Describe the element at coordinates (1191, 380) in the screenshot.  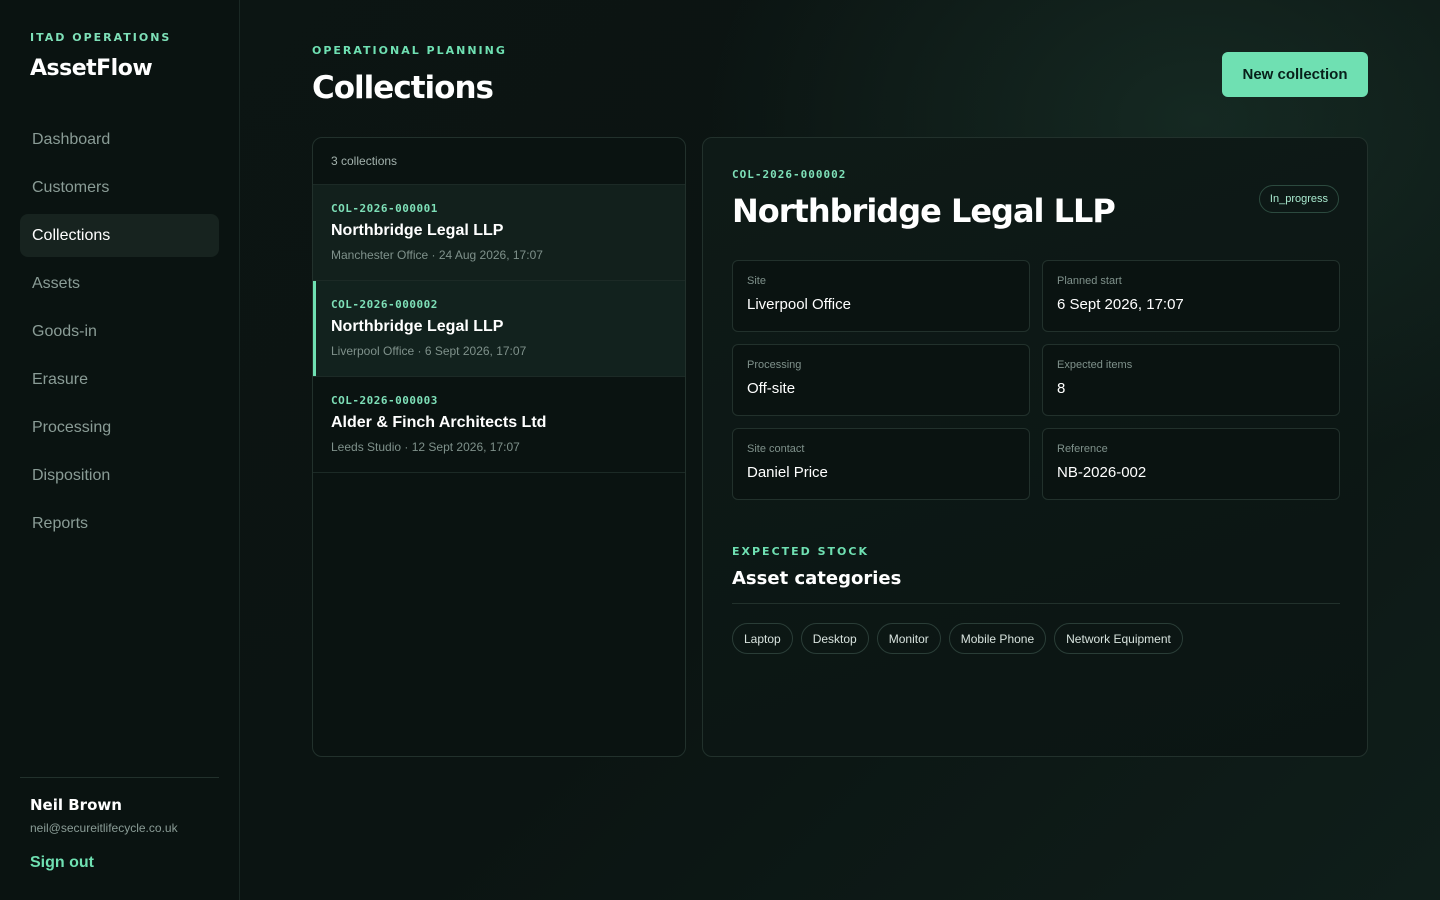
I see `field-expected-items: Expected items 8` at that location.